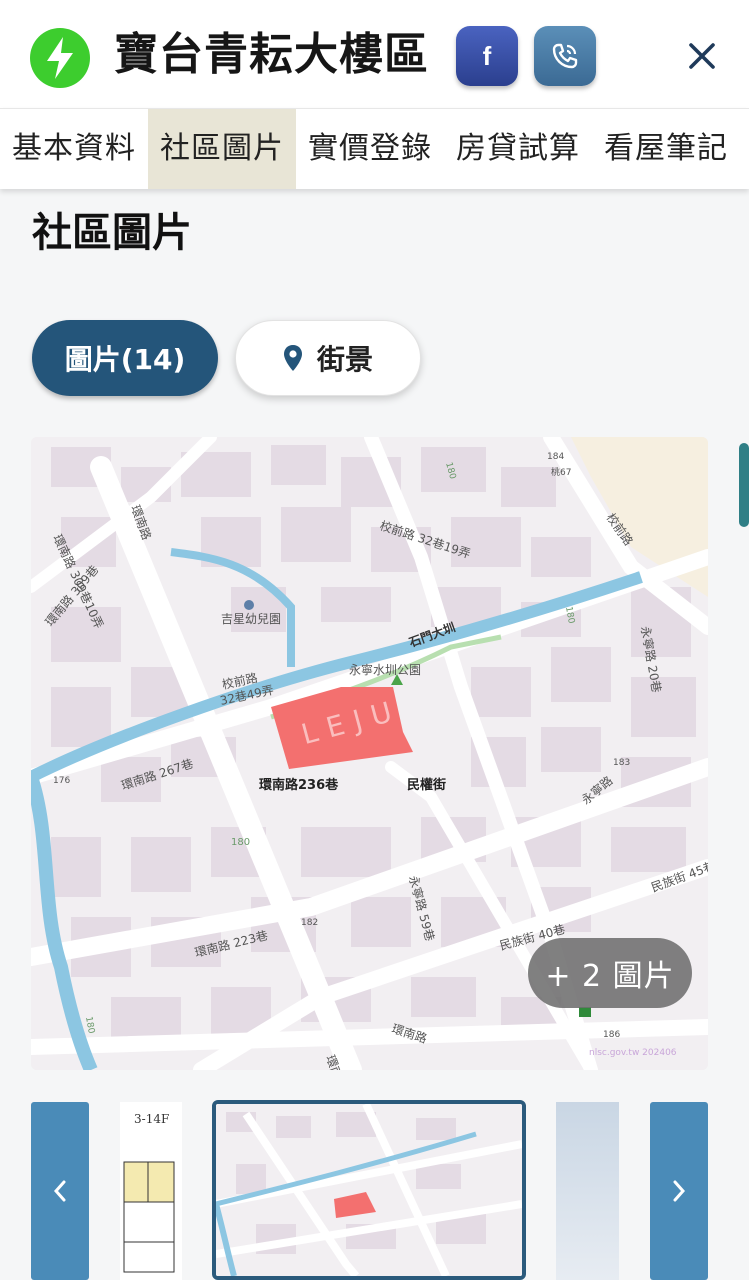 The width and height of the screenshot is (749, 1280). What do you see at coordinates (60, 58) in the screenshot?
I see `lightning-bolt-icon` at bounding box center [60, 58].